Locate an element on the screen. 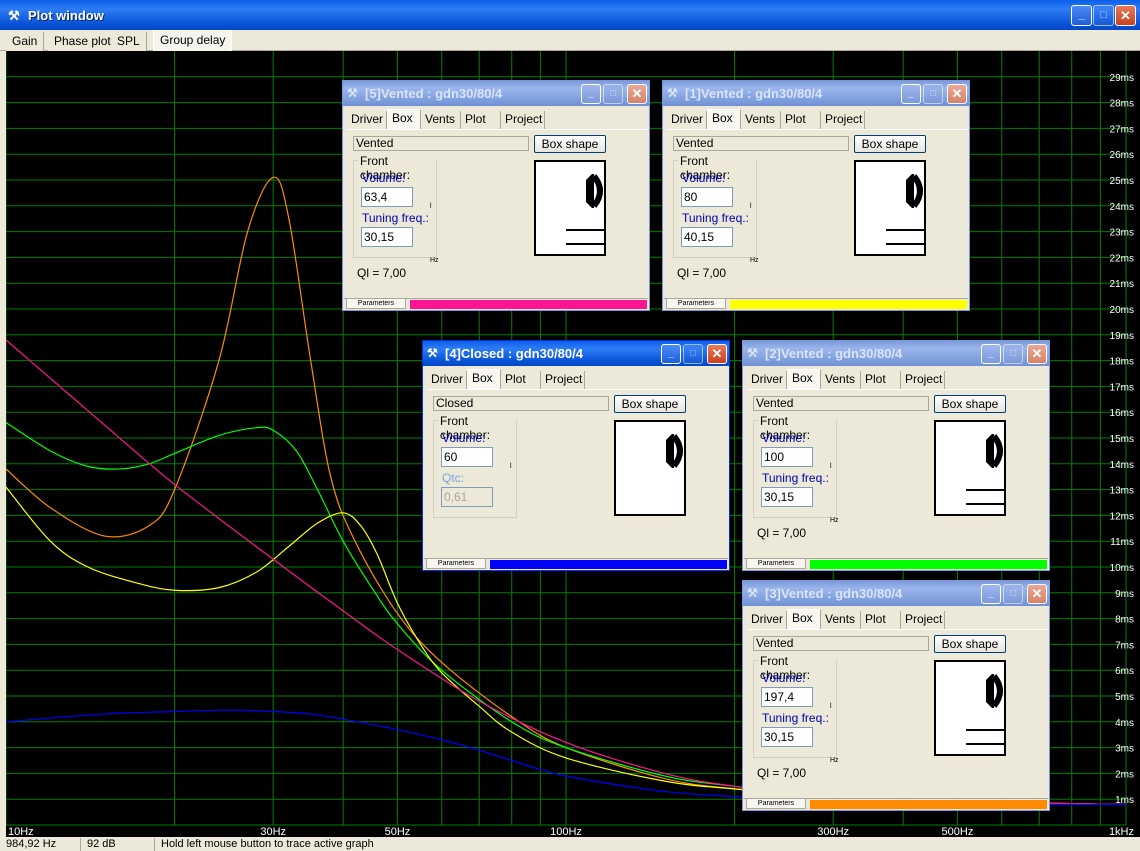 The image size is (1140, 851). tab-gain: Gain is located at coordinates (25, 41).